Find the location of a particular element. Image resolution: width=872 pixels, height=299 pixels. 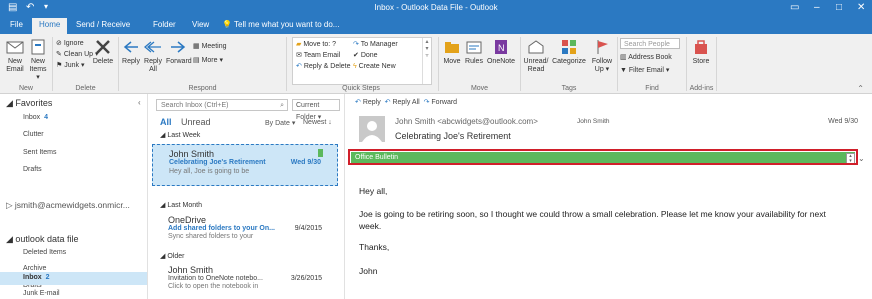

current-folder-dropdown: Current Folder ▾ is located at coordinates (316, 110).